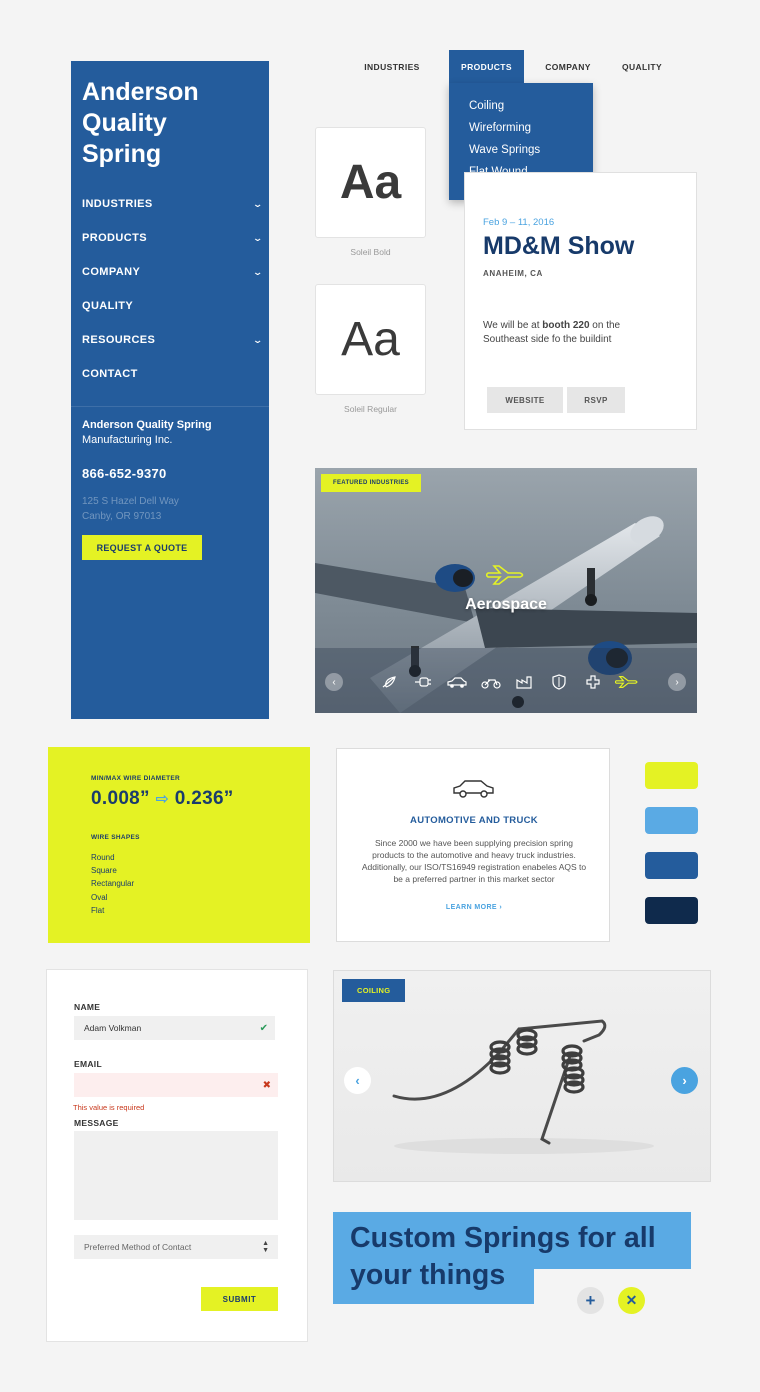  I want to click on sidebar-item-products: PRODUCTS ⌄, so click(173, 238).